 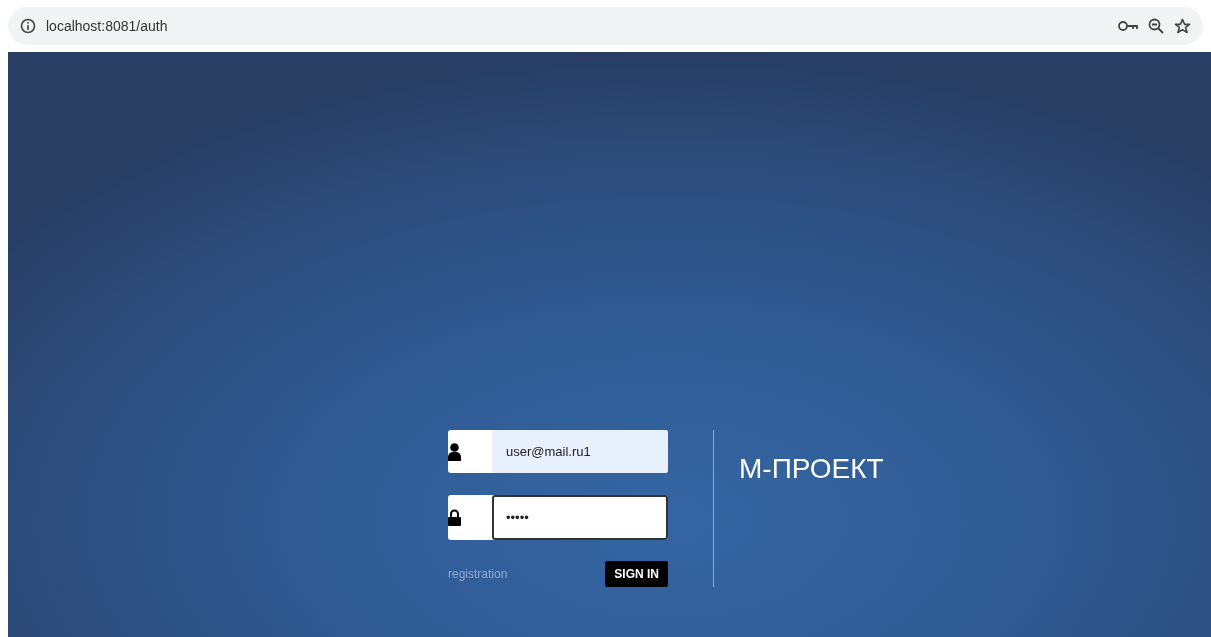 I want to click on lock-icon, so click(x=454, y=517).